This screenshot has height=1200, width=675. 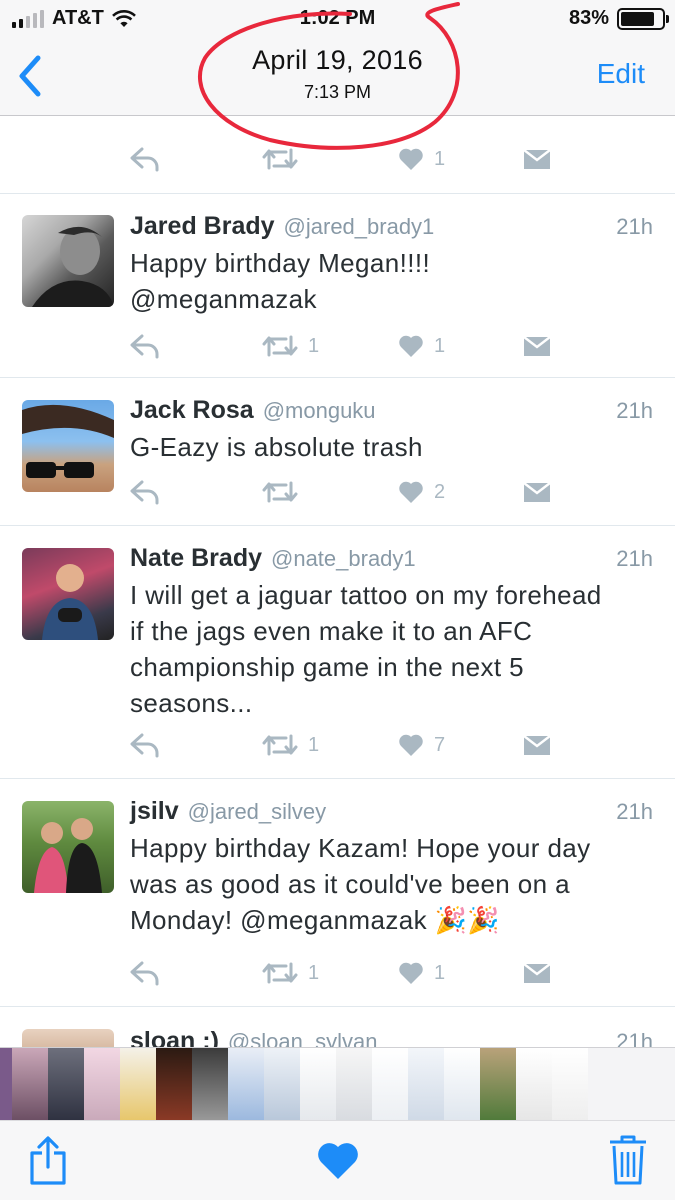 I want to click on author-handle: @nate_brady1, so click(x=343, y=559).